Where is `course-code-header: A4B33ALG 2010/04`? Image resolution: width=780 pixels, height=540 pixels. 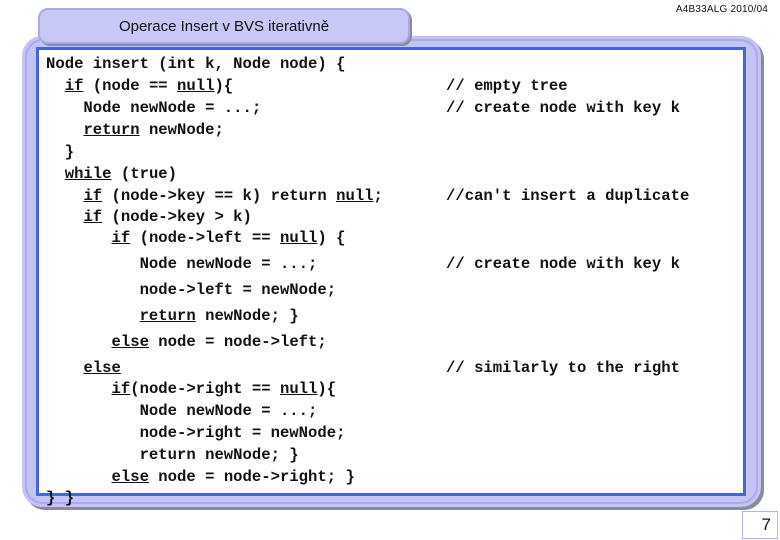 course-code-header: A4B33ALG 2010/04 is located at coordinates (721, 9).